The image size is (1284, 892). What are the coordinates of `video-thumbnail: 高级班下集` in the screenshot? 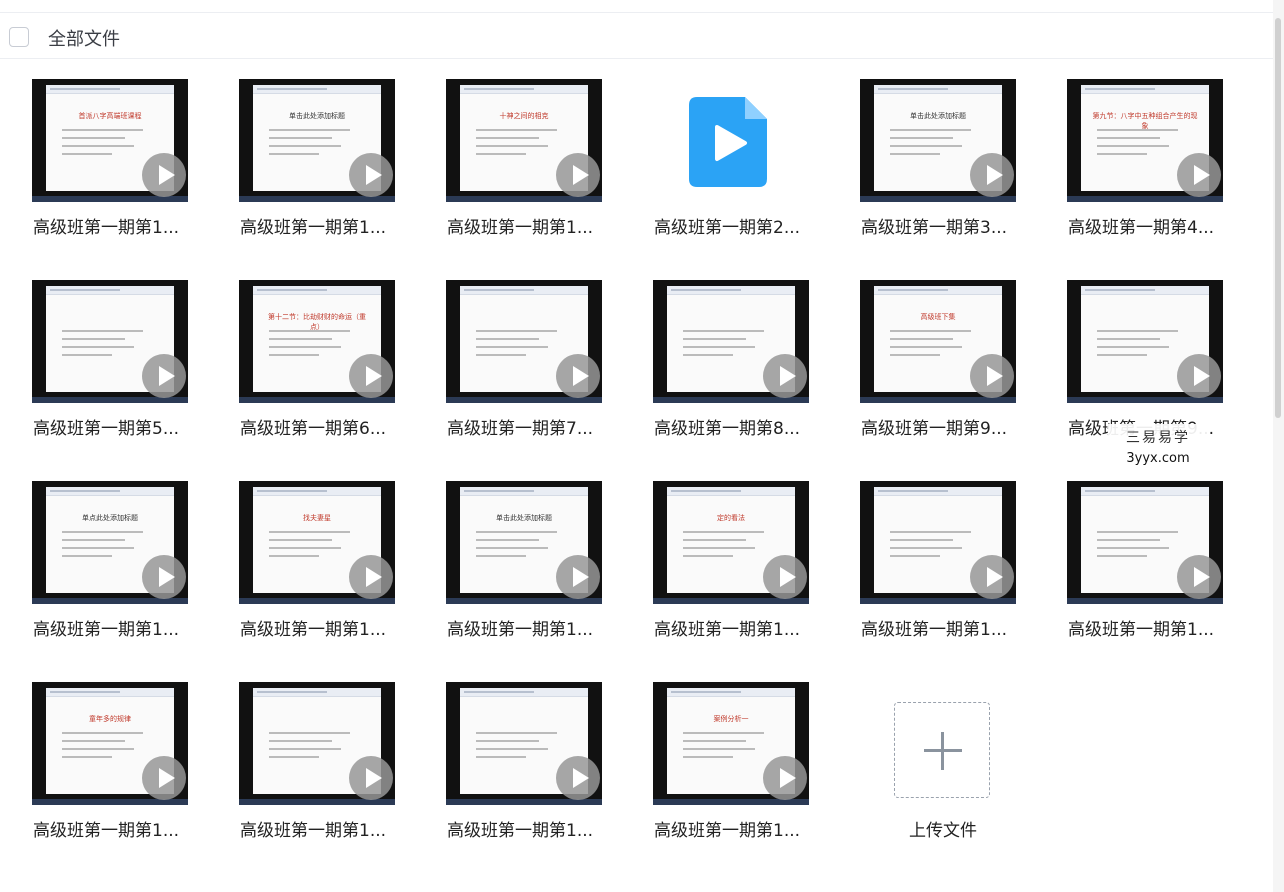 It's located at (938, 341).